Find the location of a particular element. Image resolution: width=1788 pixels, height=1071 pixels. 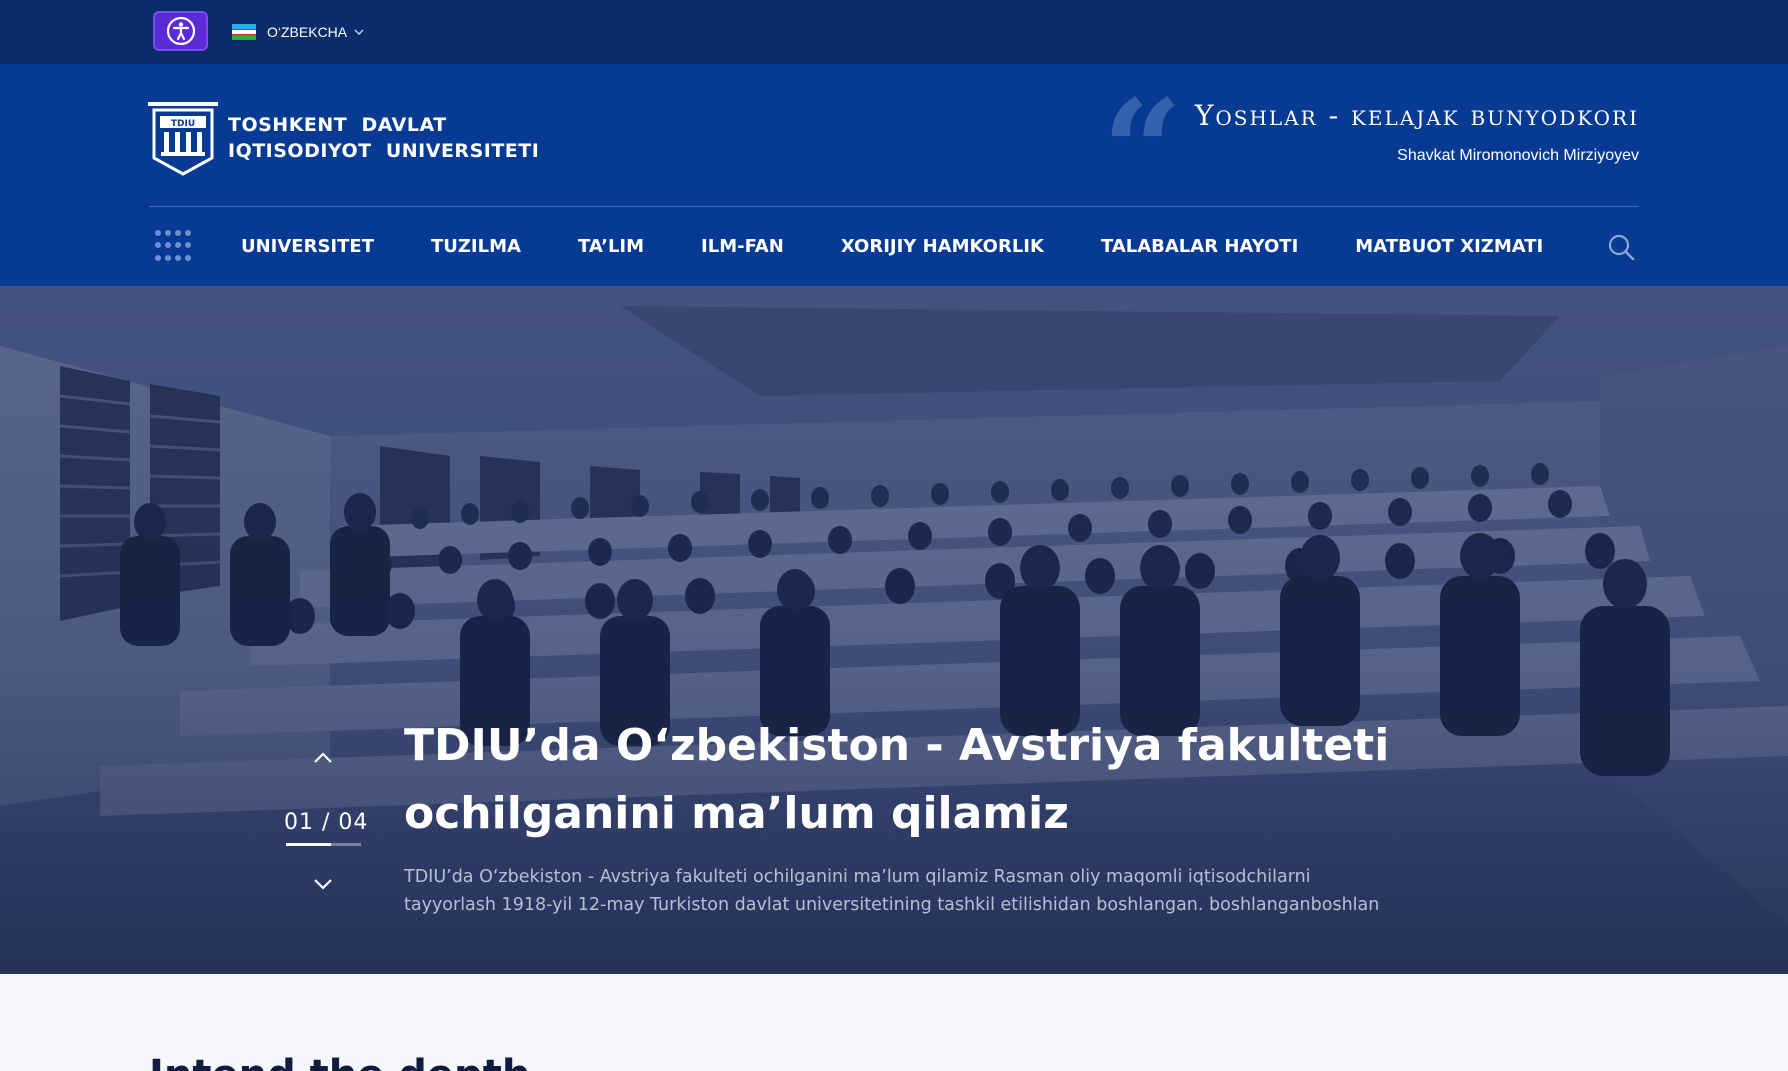

uzbekistan-flag-icon is located at coordinates (244, 32).